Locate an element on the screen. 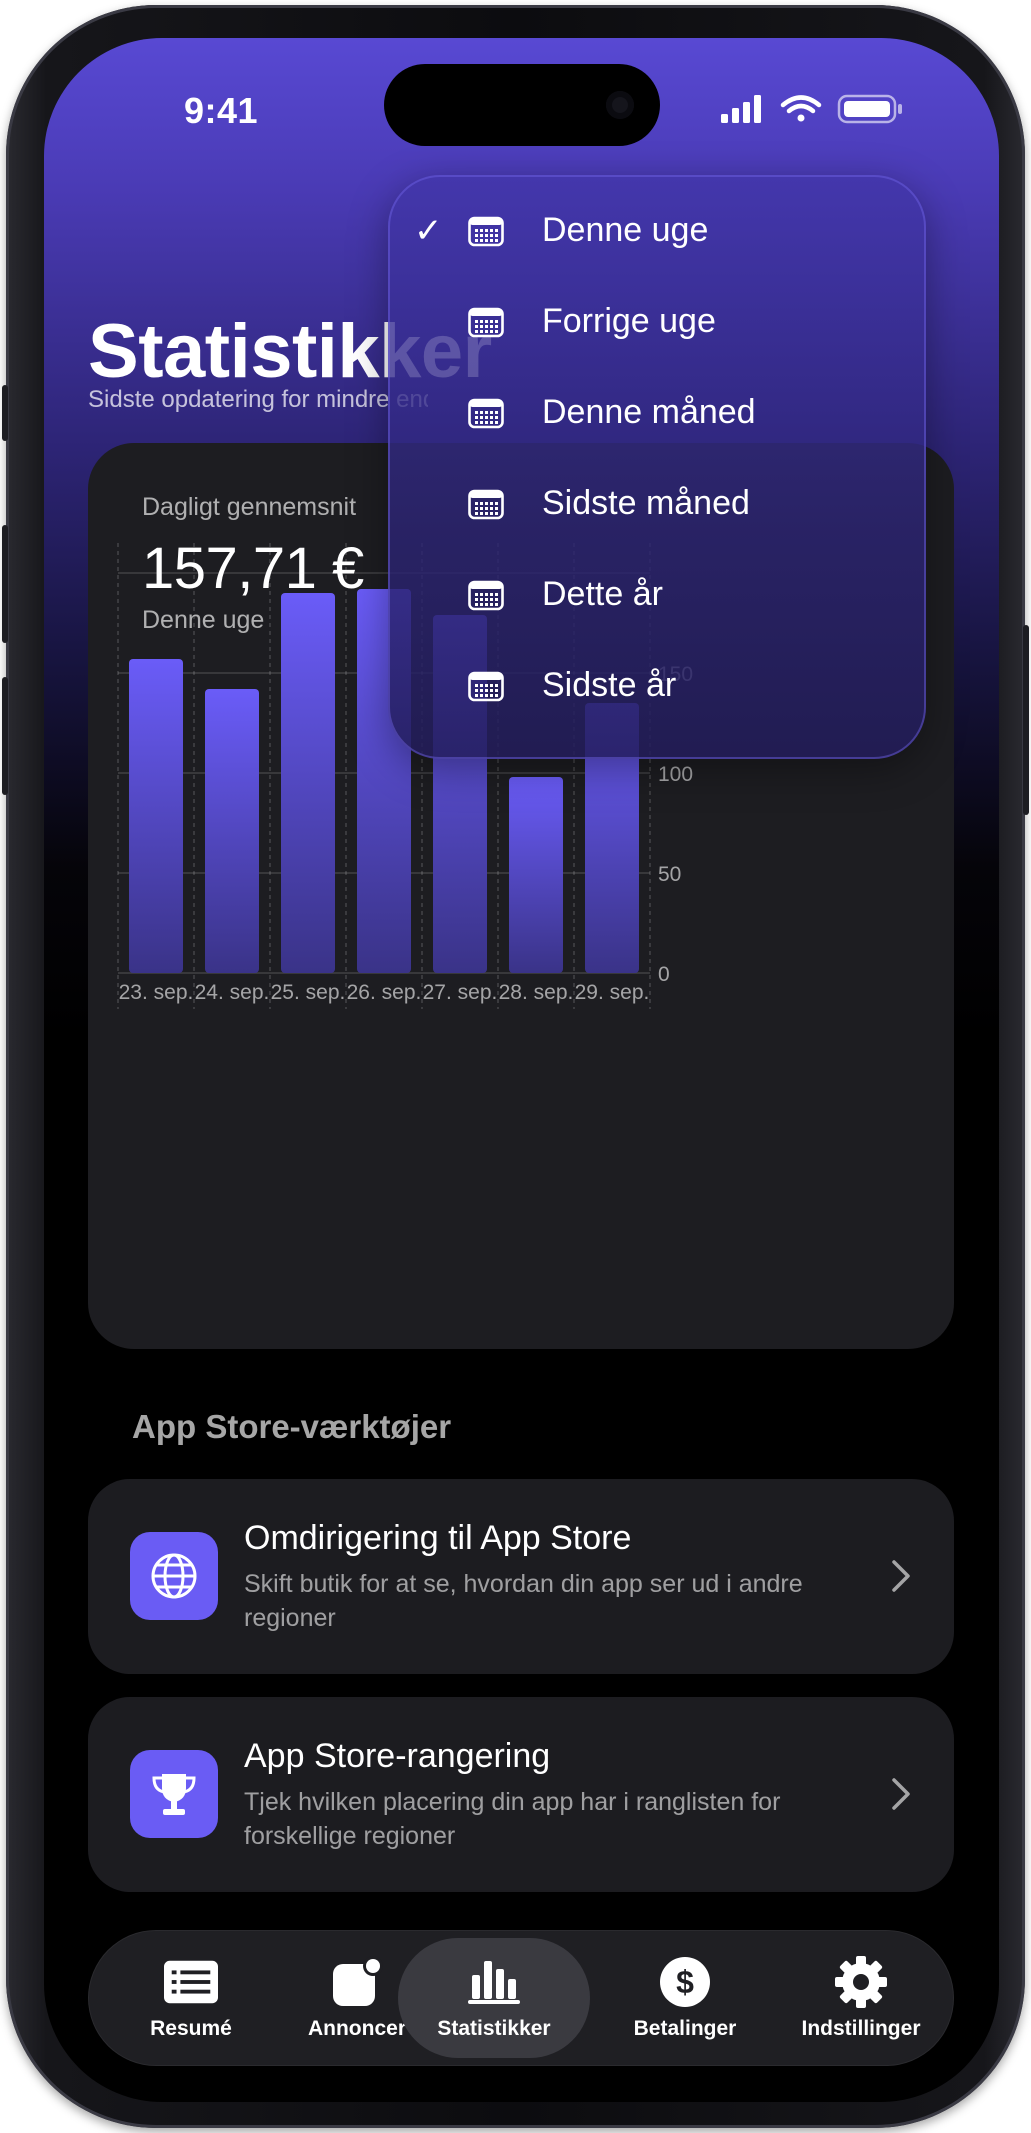 This screenshot has height=2133, width=1031. menu-item-denne-uge: ✓ Denne uge is located at coordinates (657, 230).